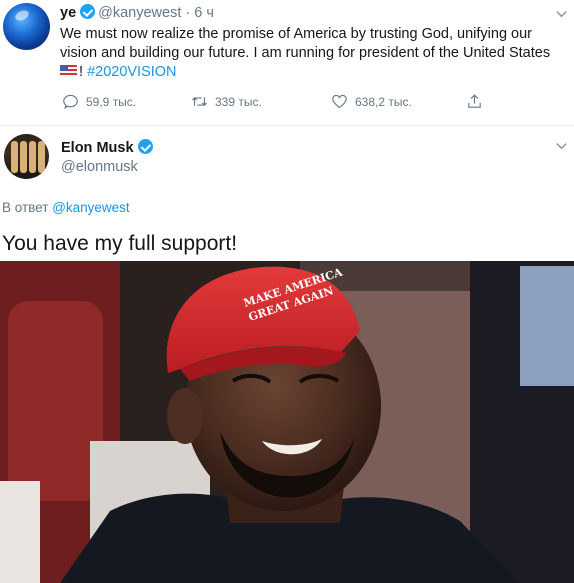 This screenshot has width=574, height=583. What do you see at coordinates (131, 72) in the screenshot?
I see `hashtag-link: #2020VISION` at bounding box center [131, 72].